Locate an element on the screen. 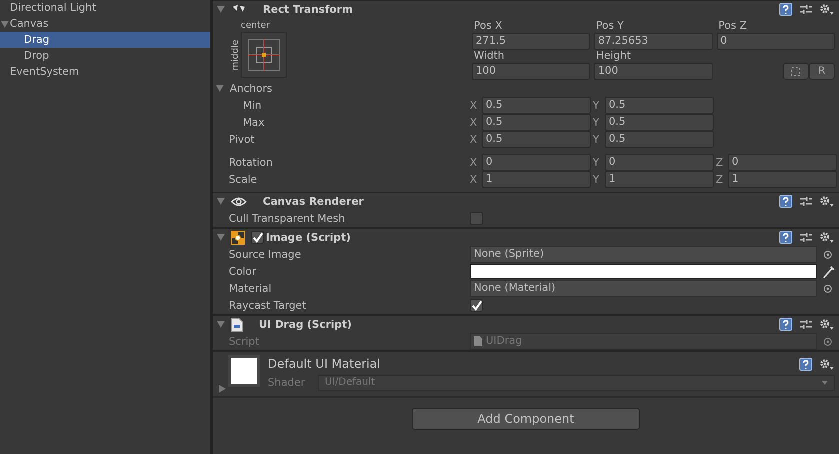 This screenshot has height=454, width=839. component-title: Canvas Renderer is located at coordinates (313, 202).